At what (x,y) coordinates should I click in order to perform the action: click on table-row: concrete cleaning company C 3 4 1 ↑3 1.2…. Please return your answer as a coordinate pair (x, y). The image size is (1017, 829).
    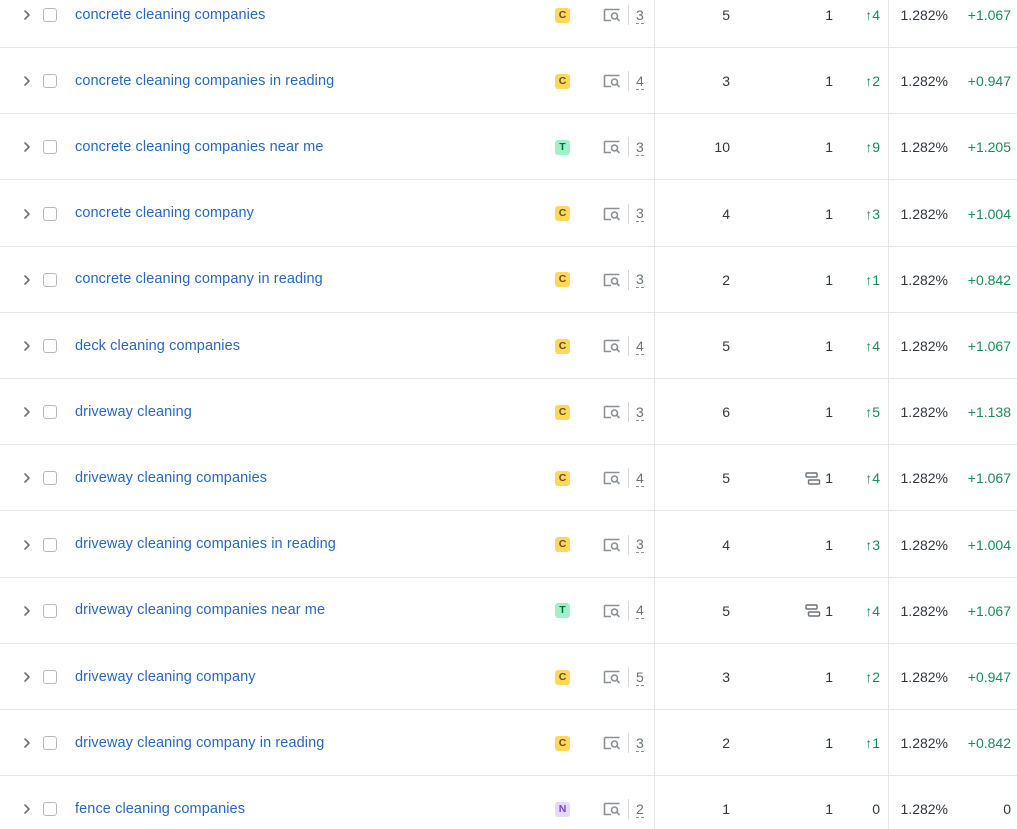
    Looking at the image, I should click on (508, 214).